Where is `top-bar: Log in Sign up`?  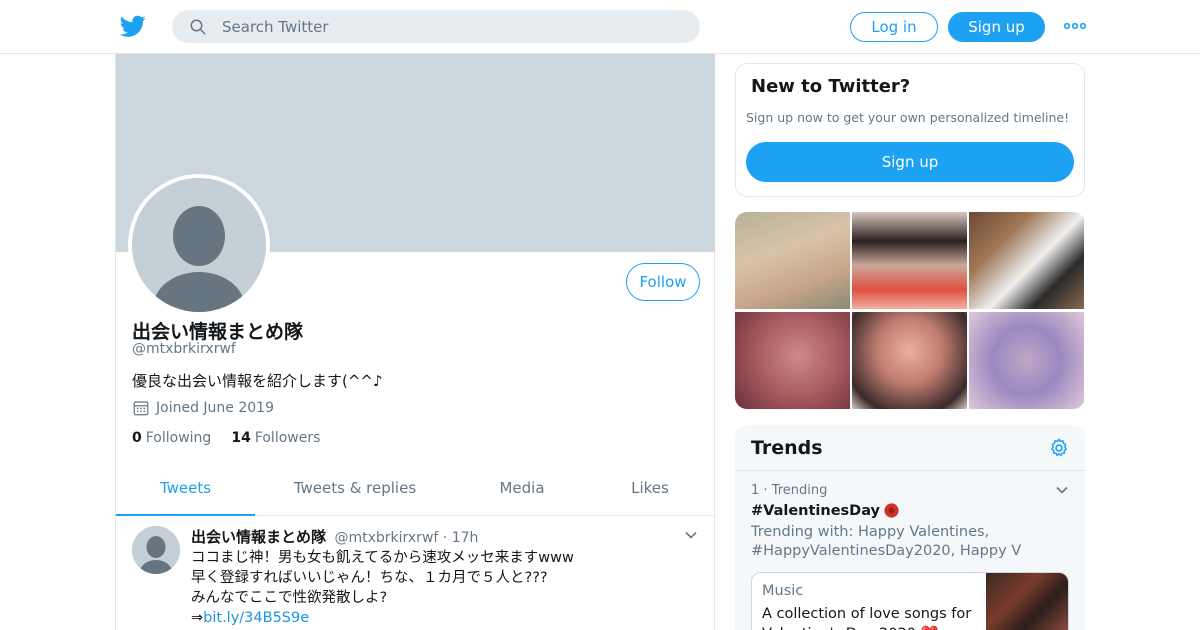
top-bar: Log in Sign up is located at coordinates (600, 27).